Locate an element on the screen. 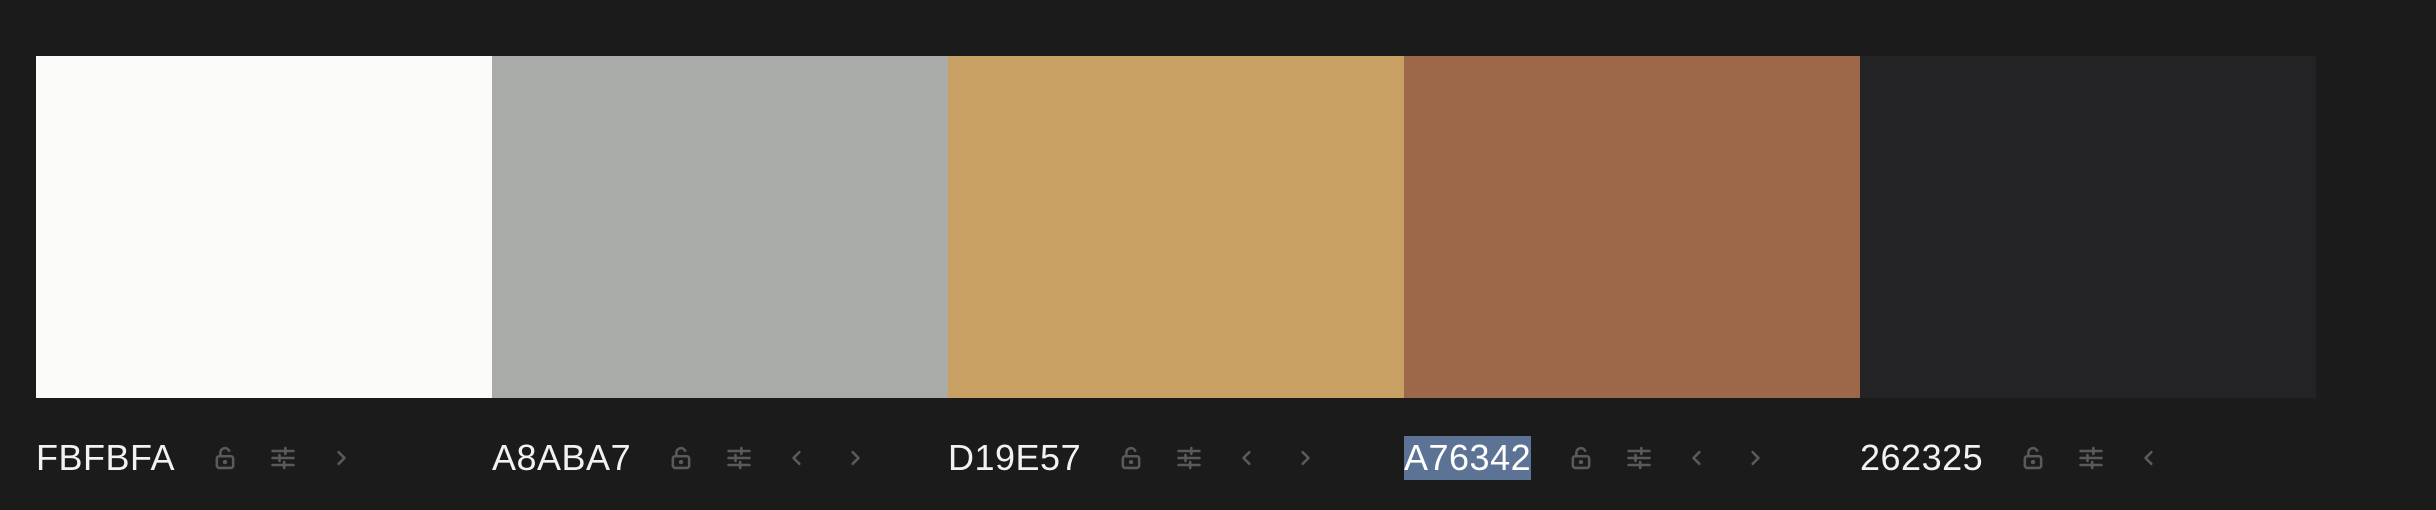  swatch-controls-a76342: A76342 is located at coordinates (1632, 458).